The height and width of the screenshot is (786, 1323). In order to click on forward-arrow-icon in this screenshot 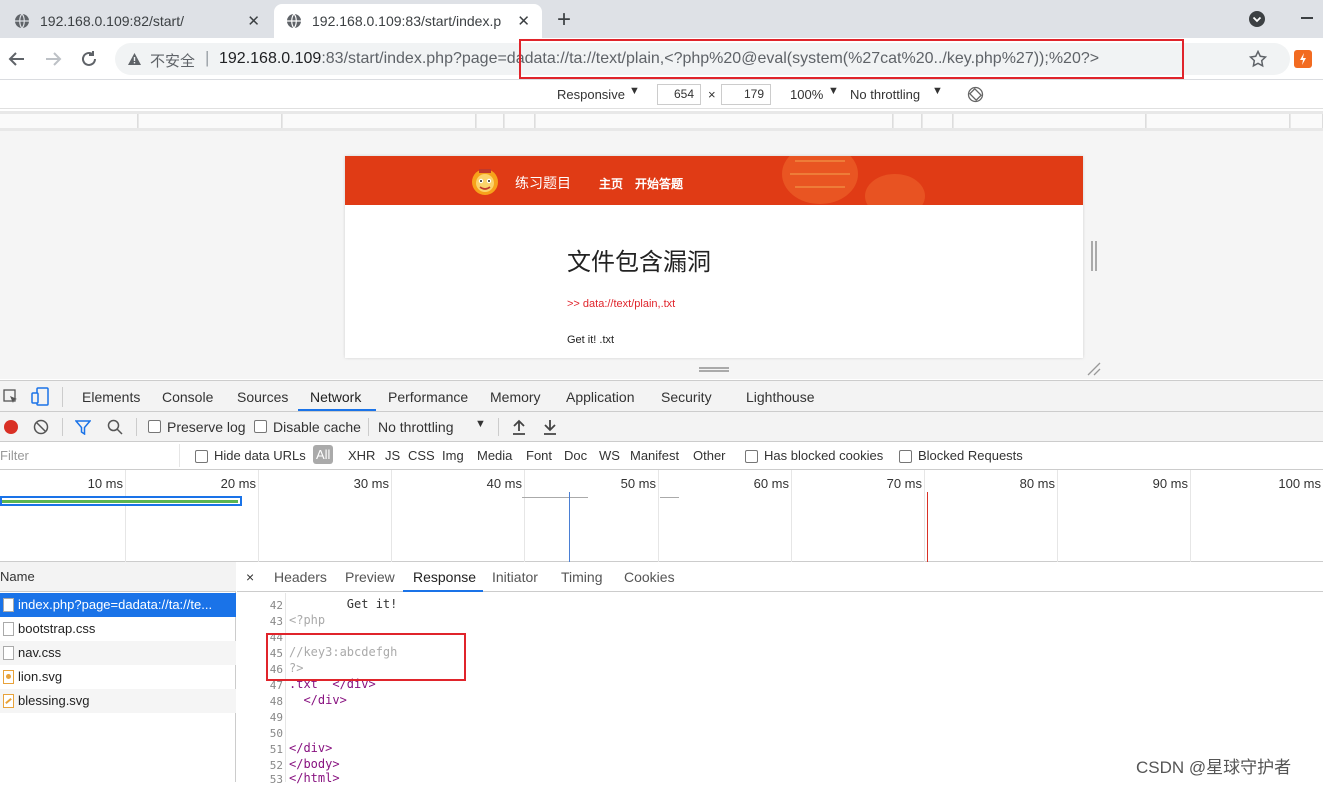, I will do `click(53, 59)`.